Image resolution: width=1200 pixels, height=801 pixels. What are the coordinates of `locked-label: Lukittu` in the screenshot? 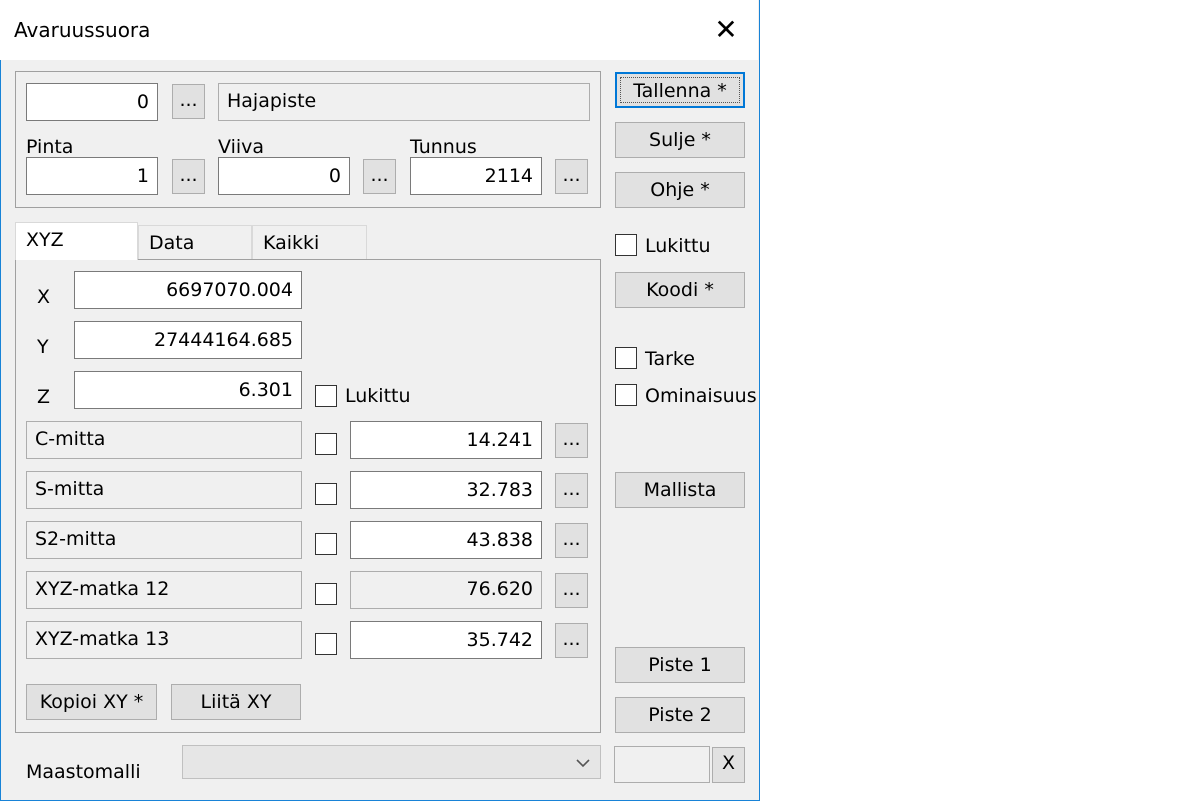 It's located at (678, 246).